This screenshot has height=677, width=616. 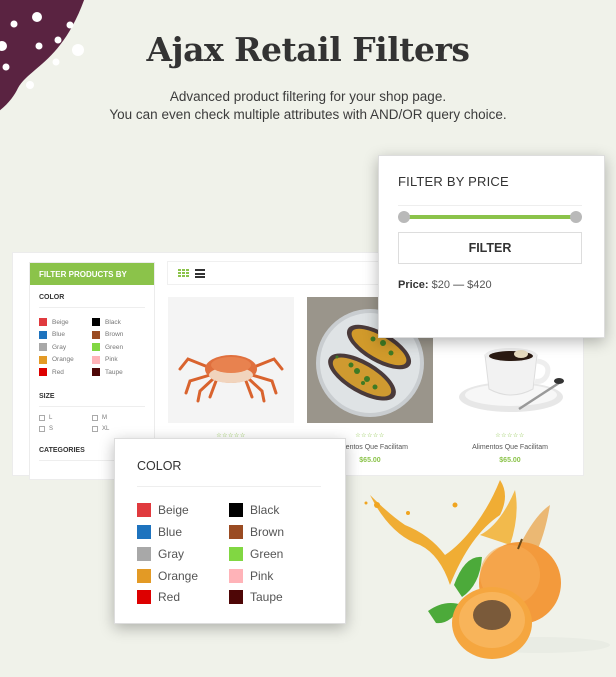 I want to click on price-filter-widget: FILTER BY PRICE FILTER Price: $20 — $420, so click(x=491, y=246).